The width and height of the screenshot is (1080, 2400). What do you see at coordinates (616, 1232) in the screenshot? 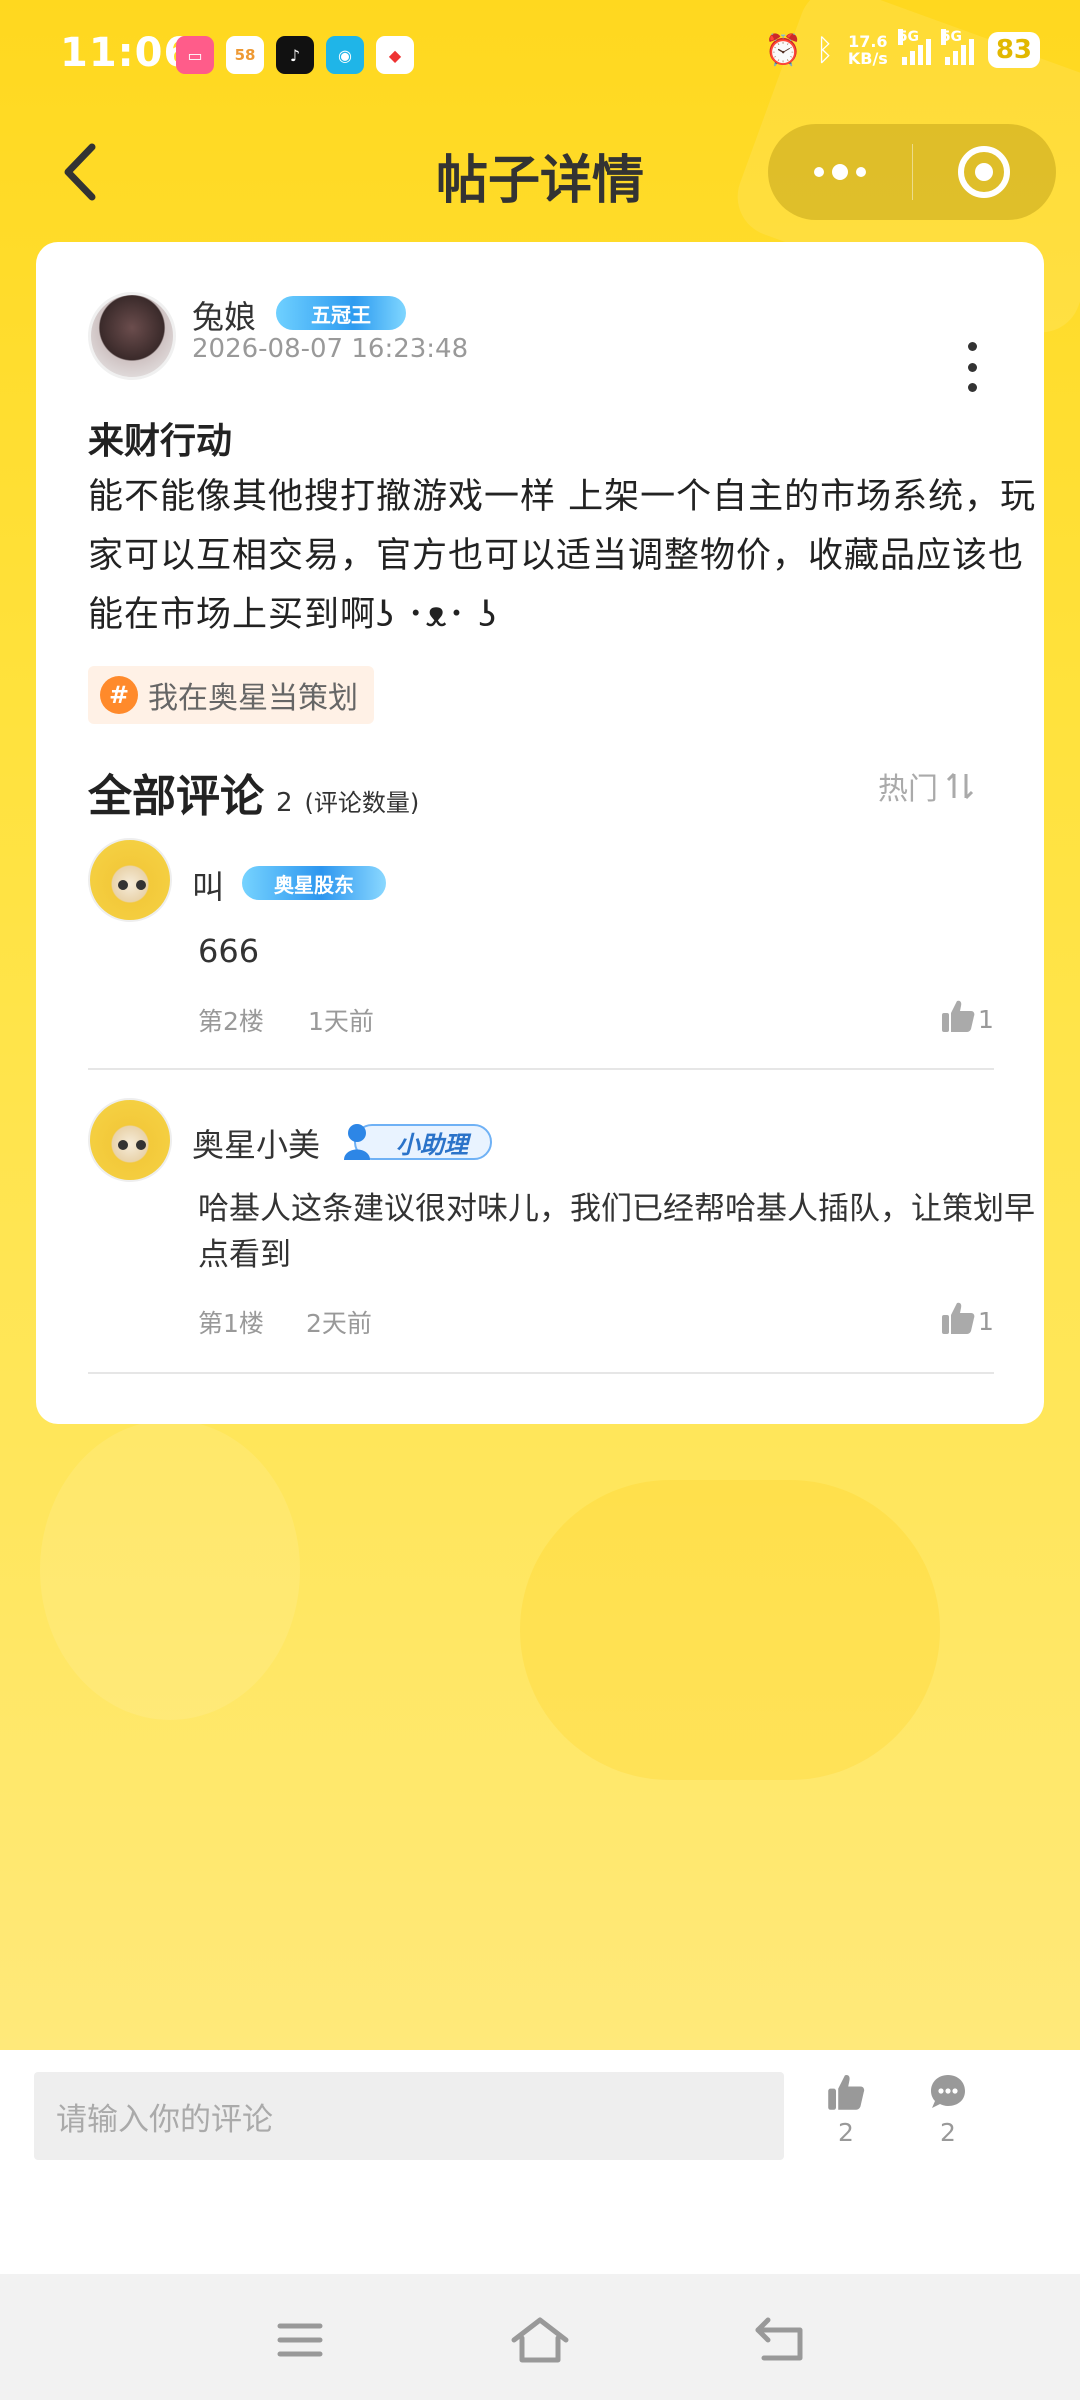
I see `comment-text: 哈基人这条建议很对味儿，我们已经帮哈基人插队，让策划早点看到` at bounding box center [616, 1232].